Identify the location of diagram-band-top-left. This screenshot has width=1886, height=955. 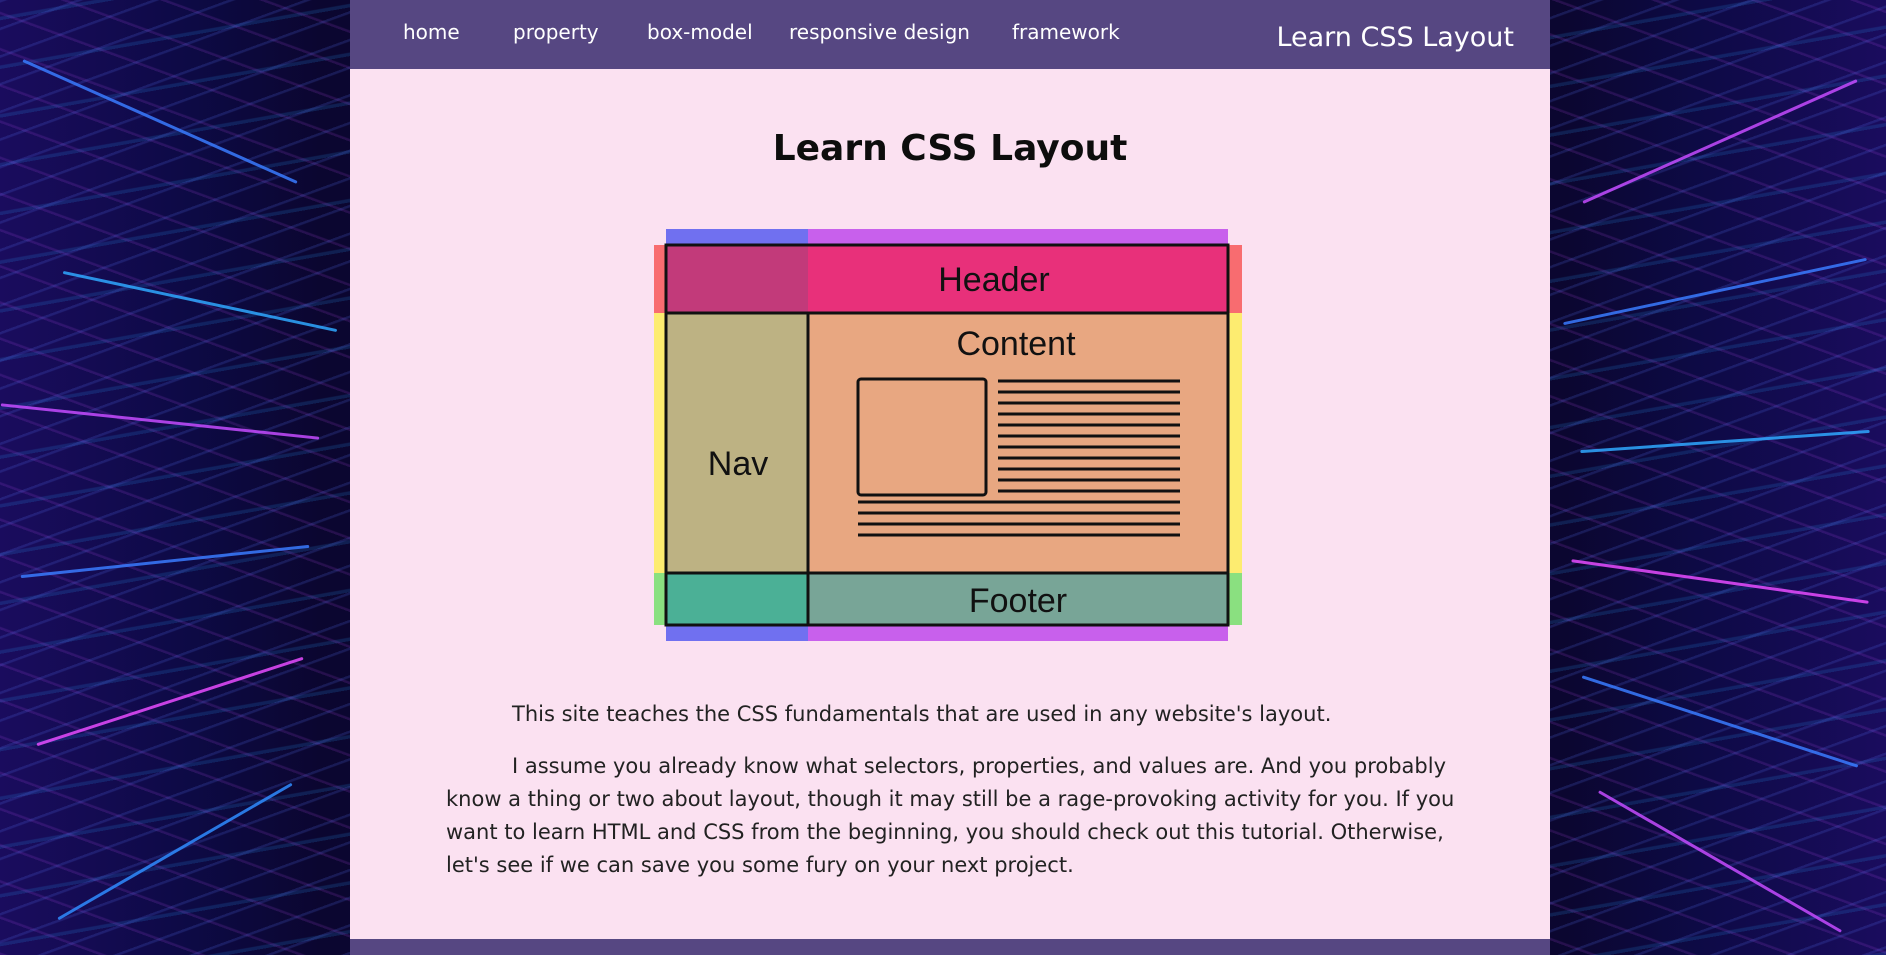
(737, 237).